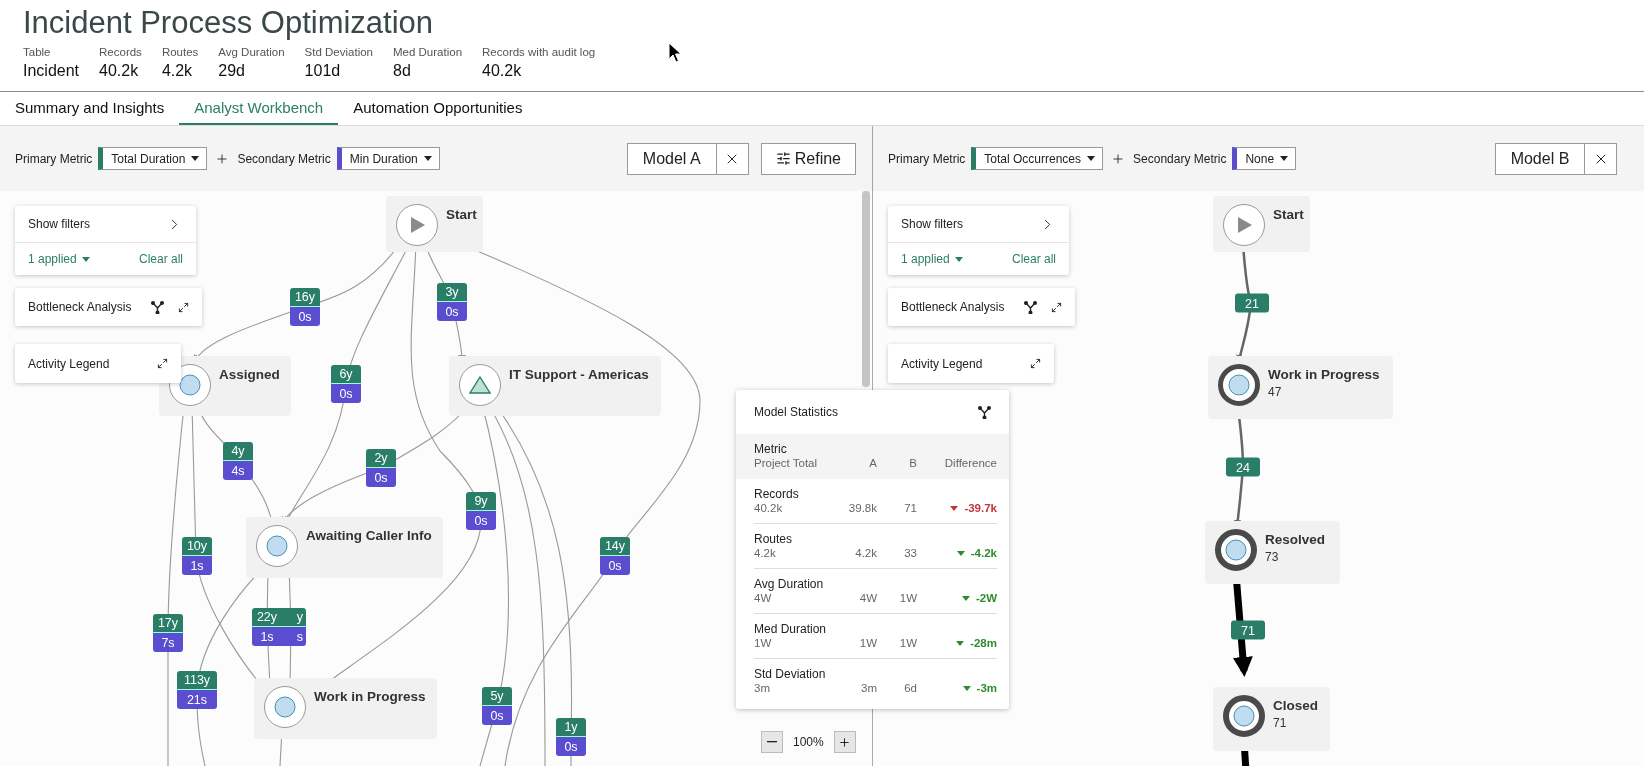 The image size is (1644, 766). Describe the element at coordinates (789, 584) in the screenshot. I see `metric-name: Avg Duration` at that location.